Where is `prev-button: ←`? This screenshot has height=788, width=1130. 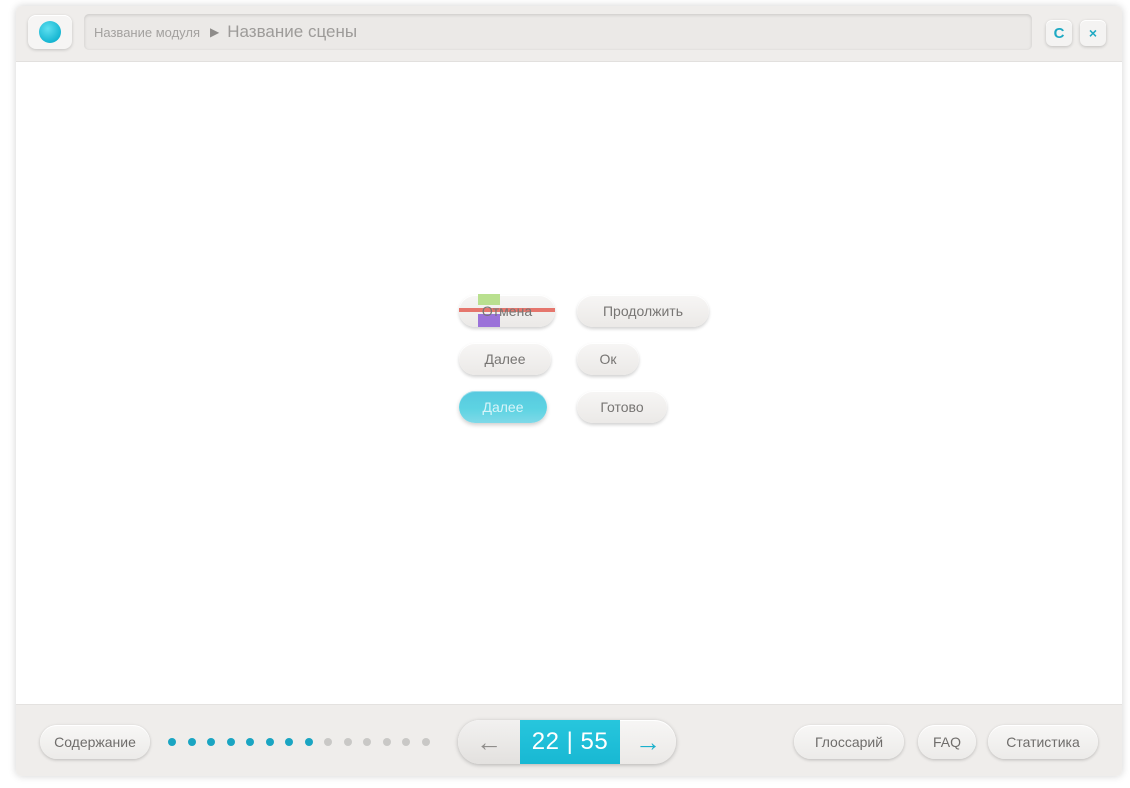
prev-button: ← is located at coordinates (489, 742).